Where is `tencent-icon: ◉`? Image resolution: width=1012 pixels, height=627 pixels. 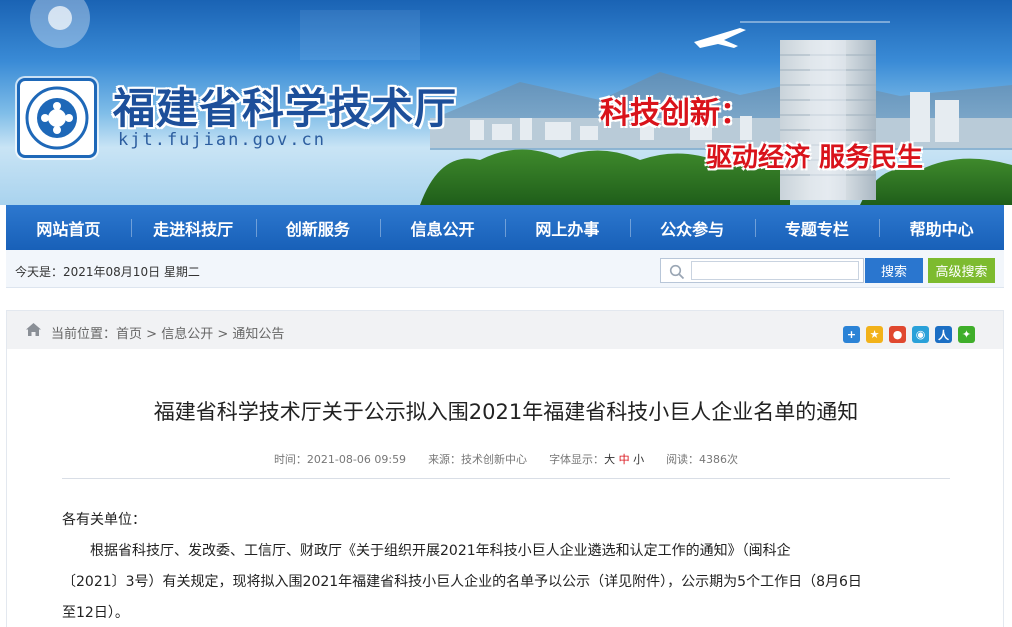
tencent-icon: ◉ is located at coordinates (920, 334).